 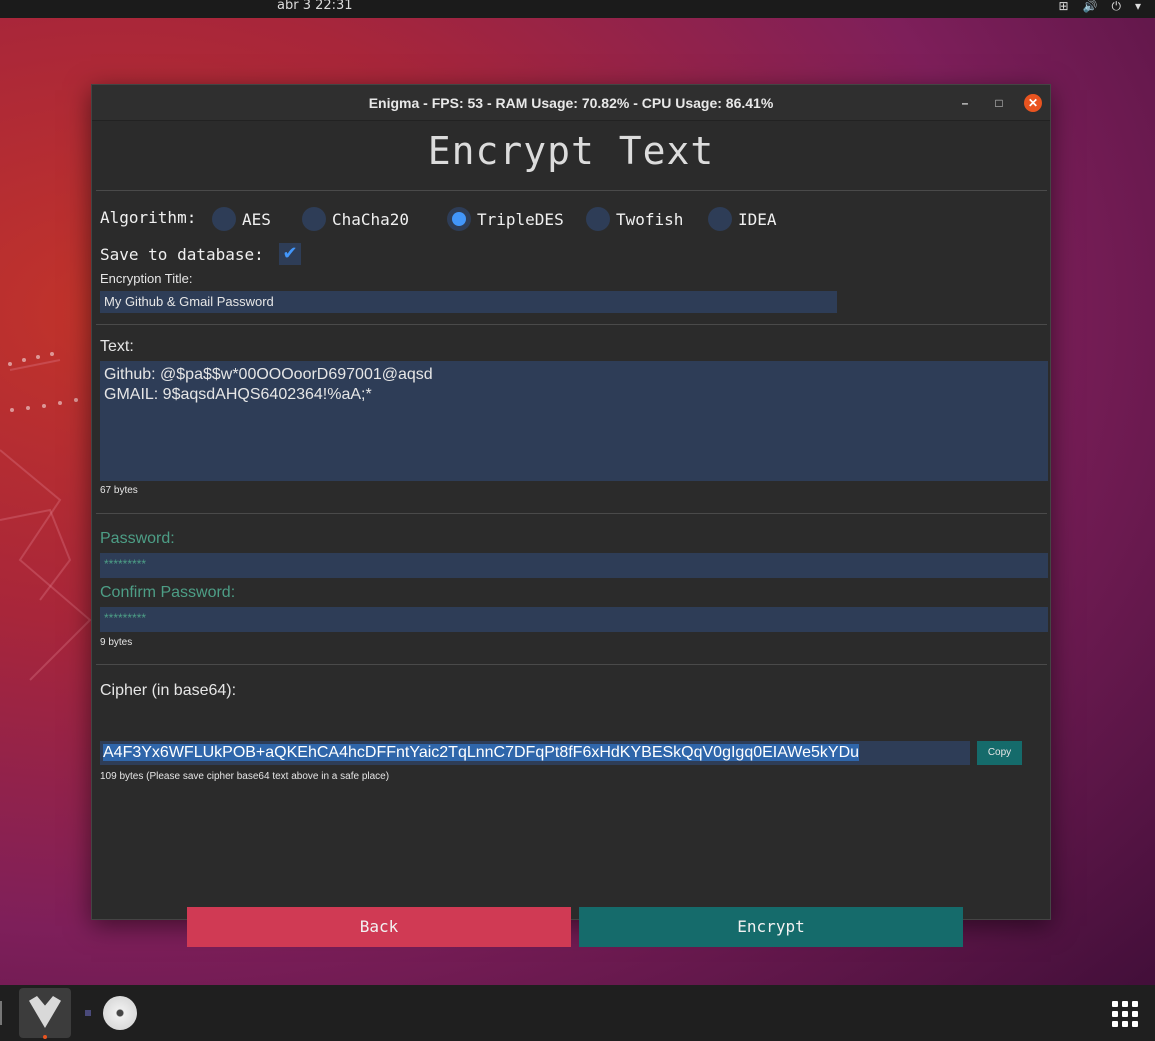 I want to click on textarea-line: Github: @$pa$$w*00OOOoorD697001@aqsd, so click(x=268, y=374).